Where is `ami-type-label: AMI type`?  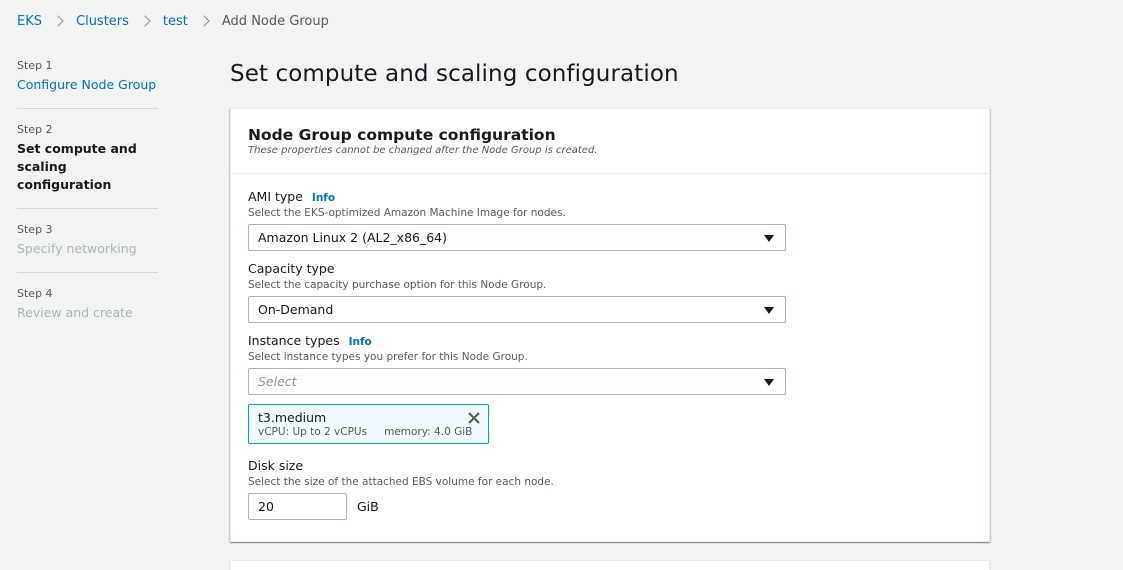 ami-type-label: AMI type is located at coordinates (275, 196).